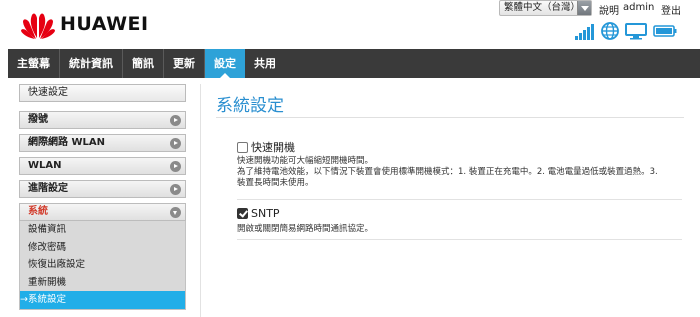 The image size is (700, 317). I want to click on sidebar-item-label: WLAN, so click(45, 165).